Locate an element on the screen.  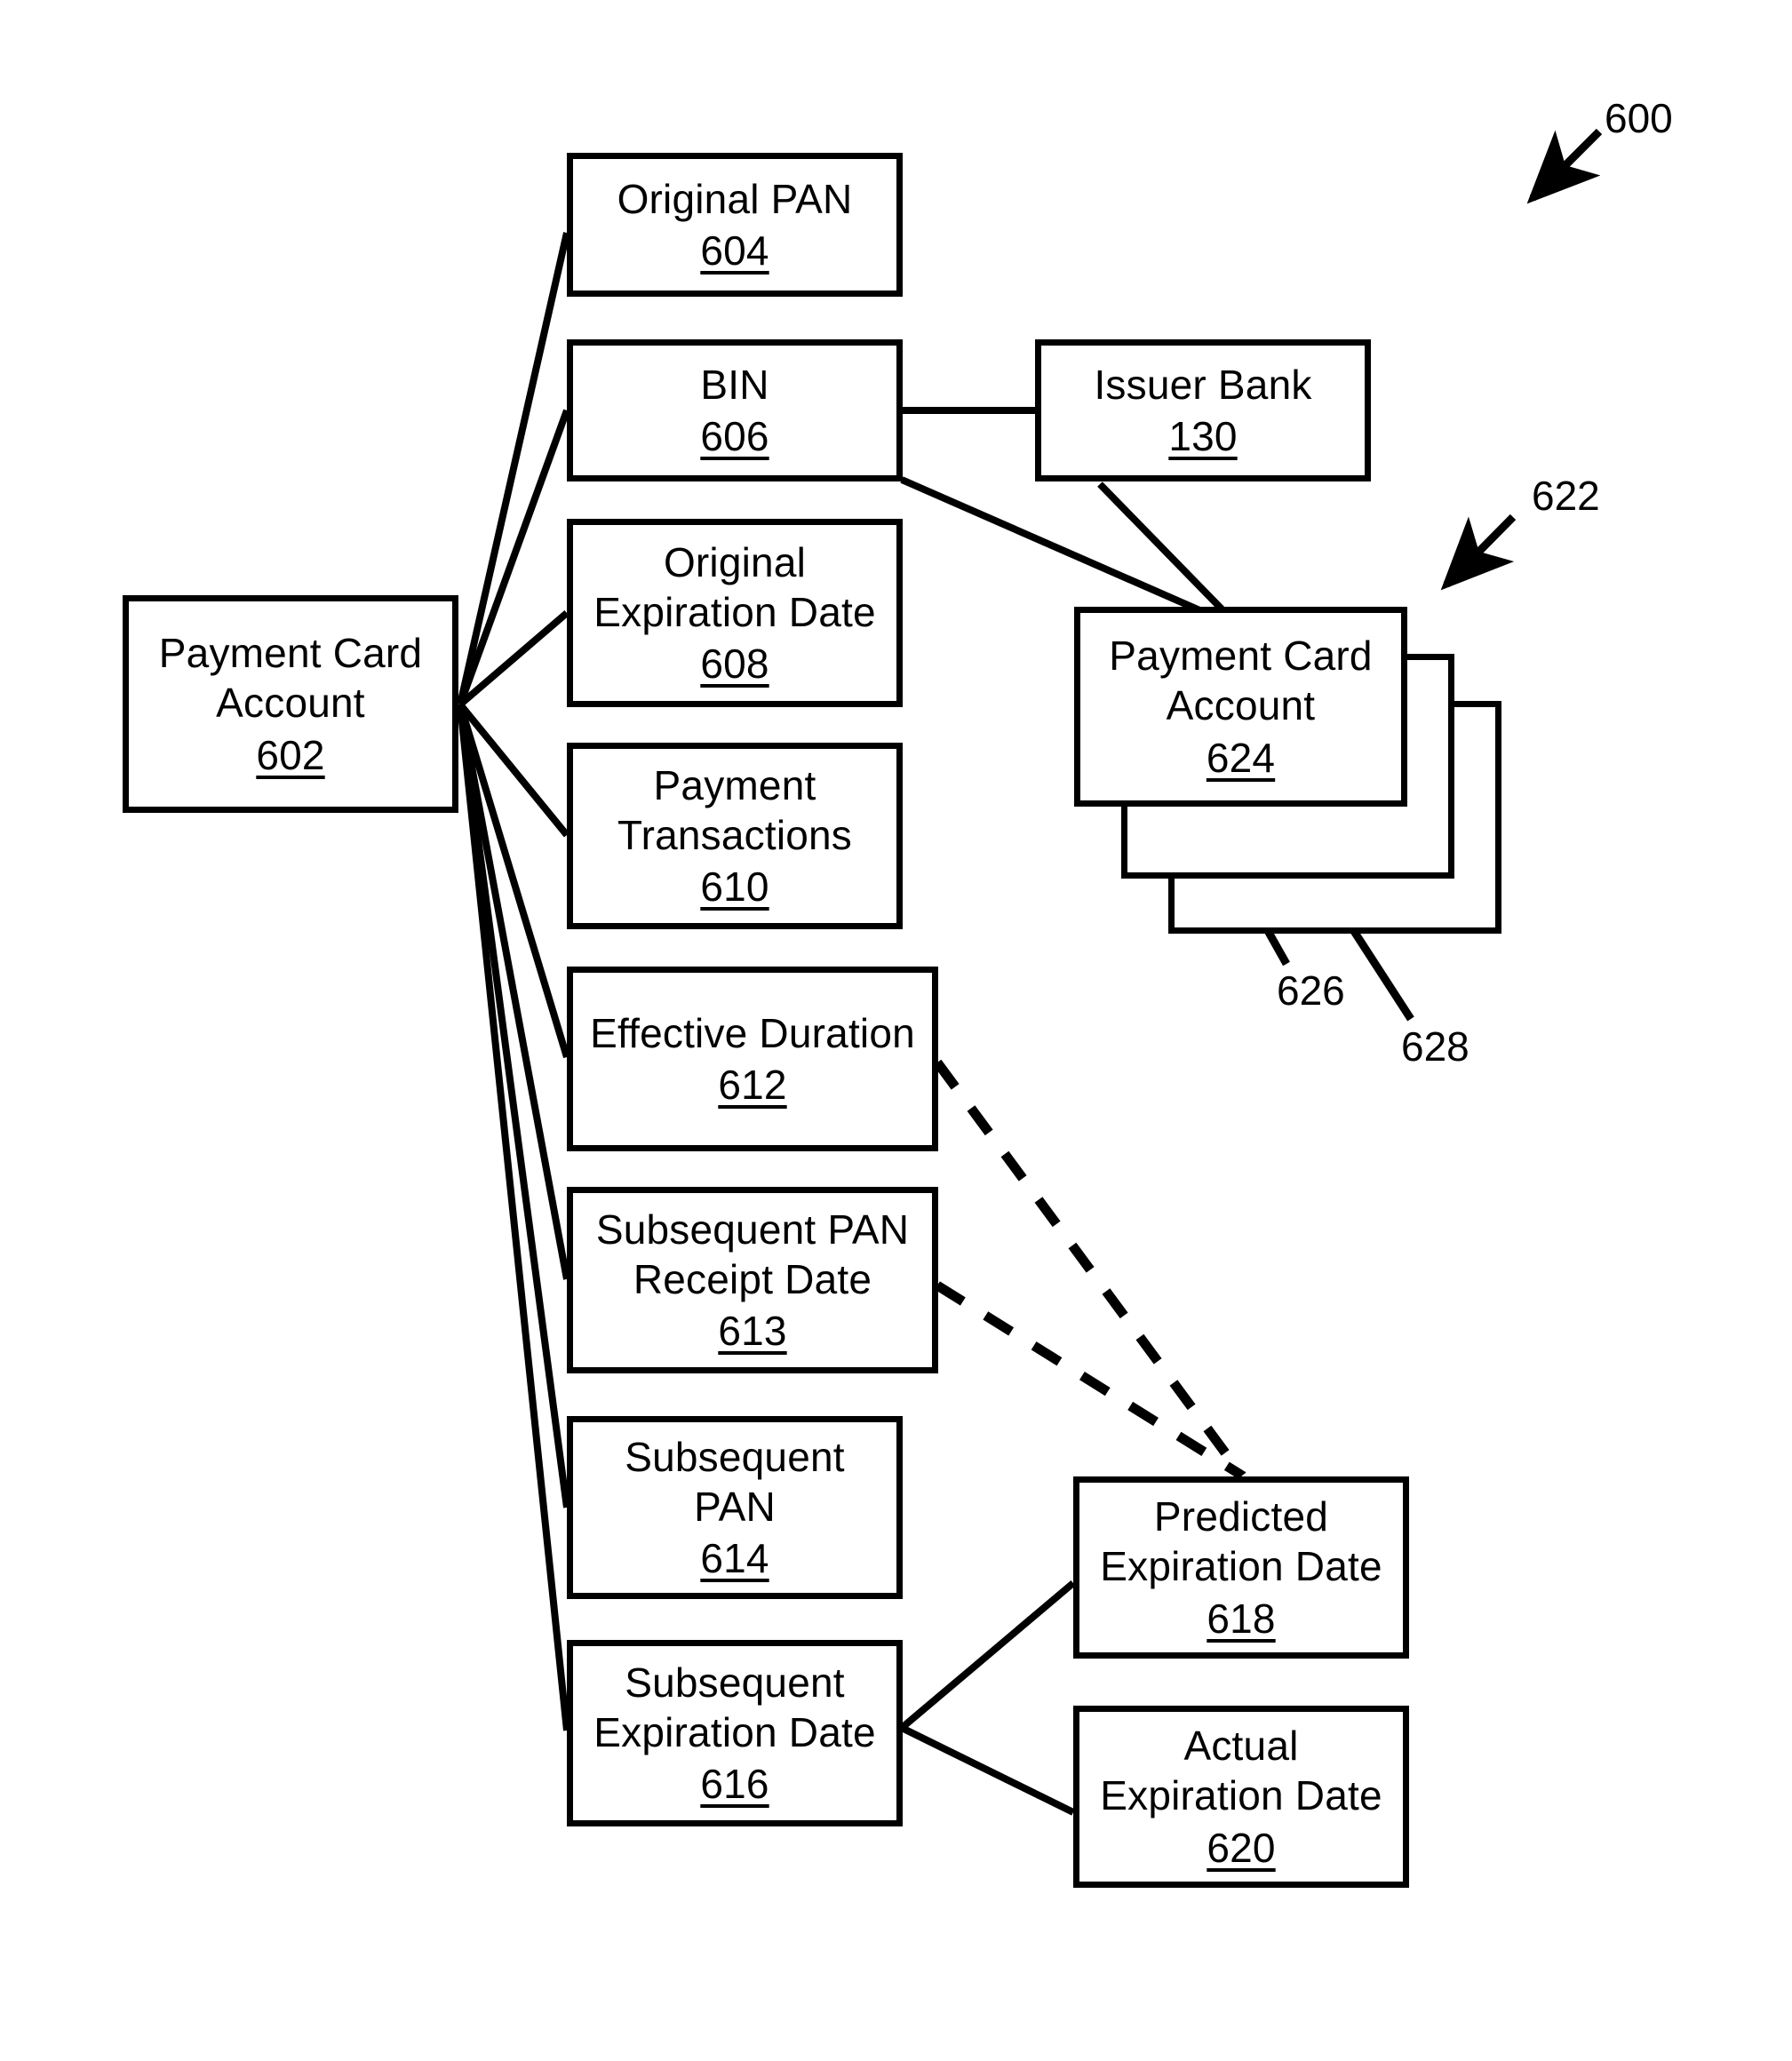
node-title: Actual Expiration Date is located at coordinates (1241, 1771).